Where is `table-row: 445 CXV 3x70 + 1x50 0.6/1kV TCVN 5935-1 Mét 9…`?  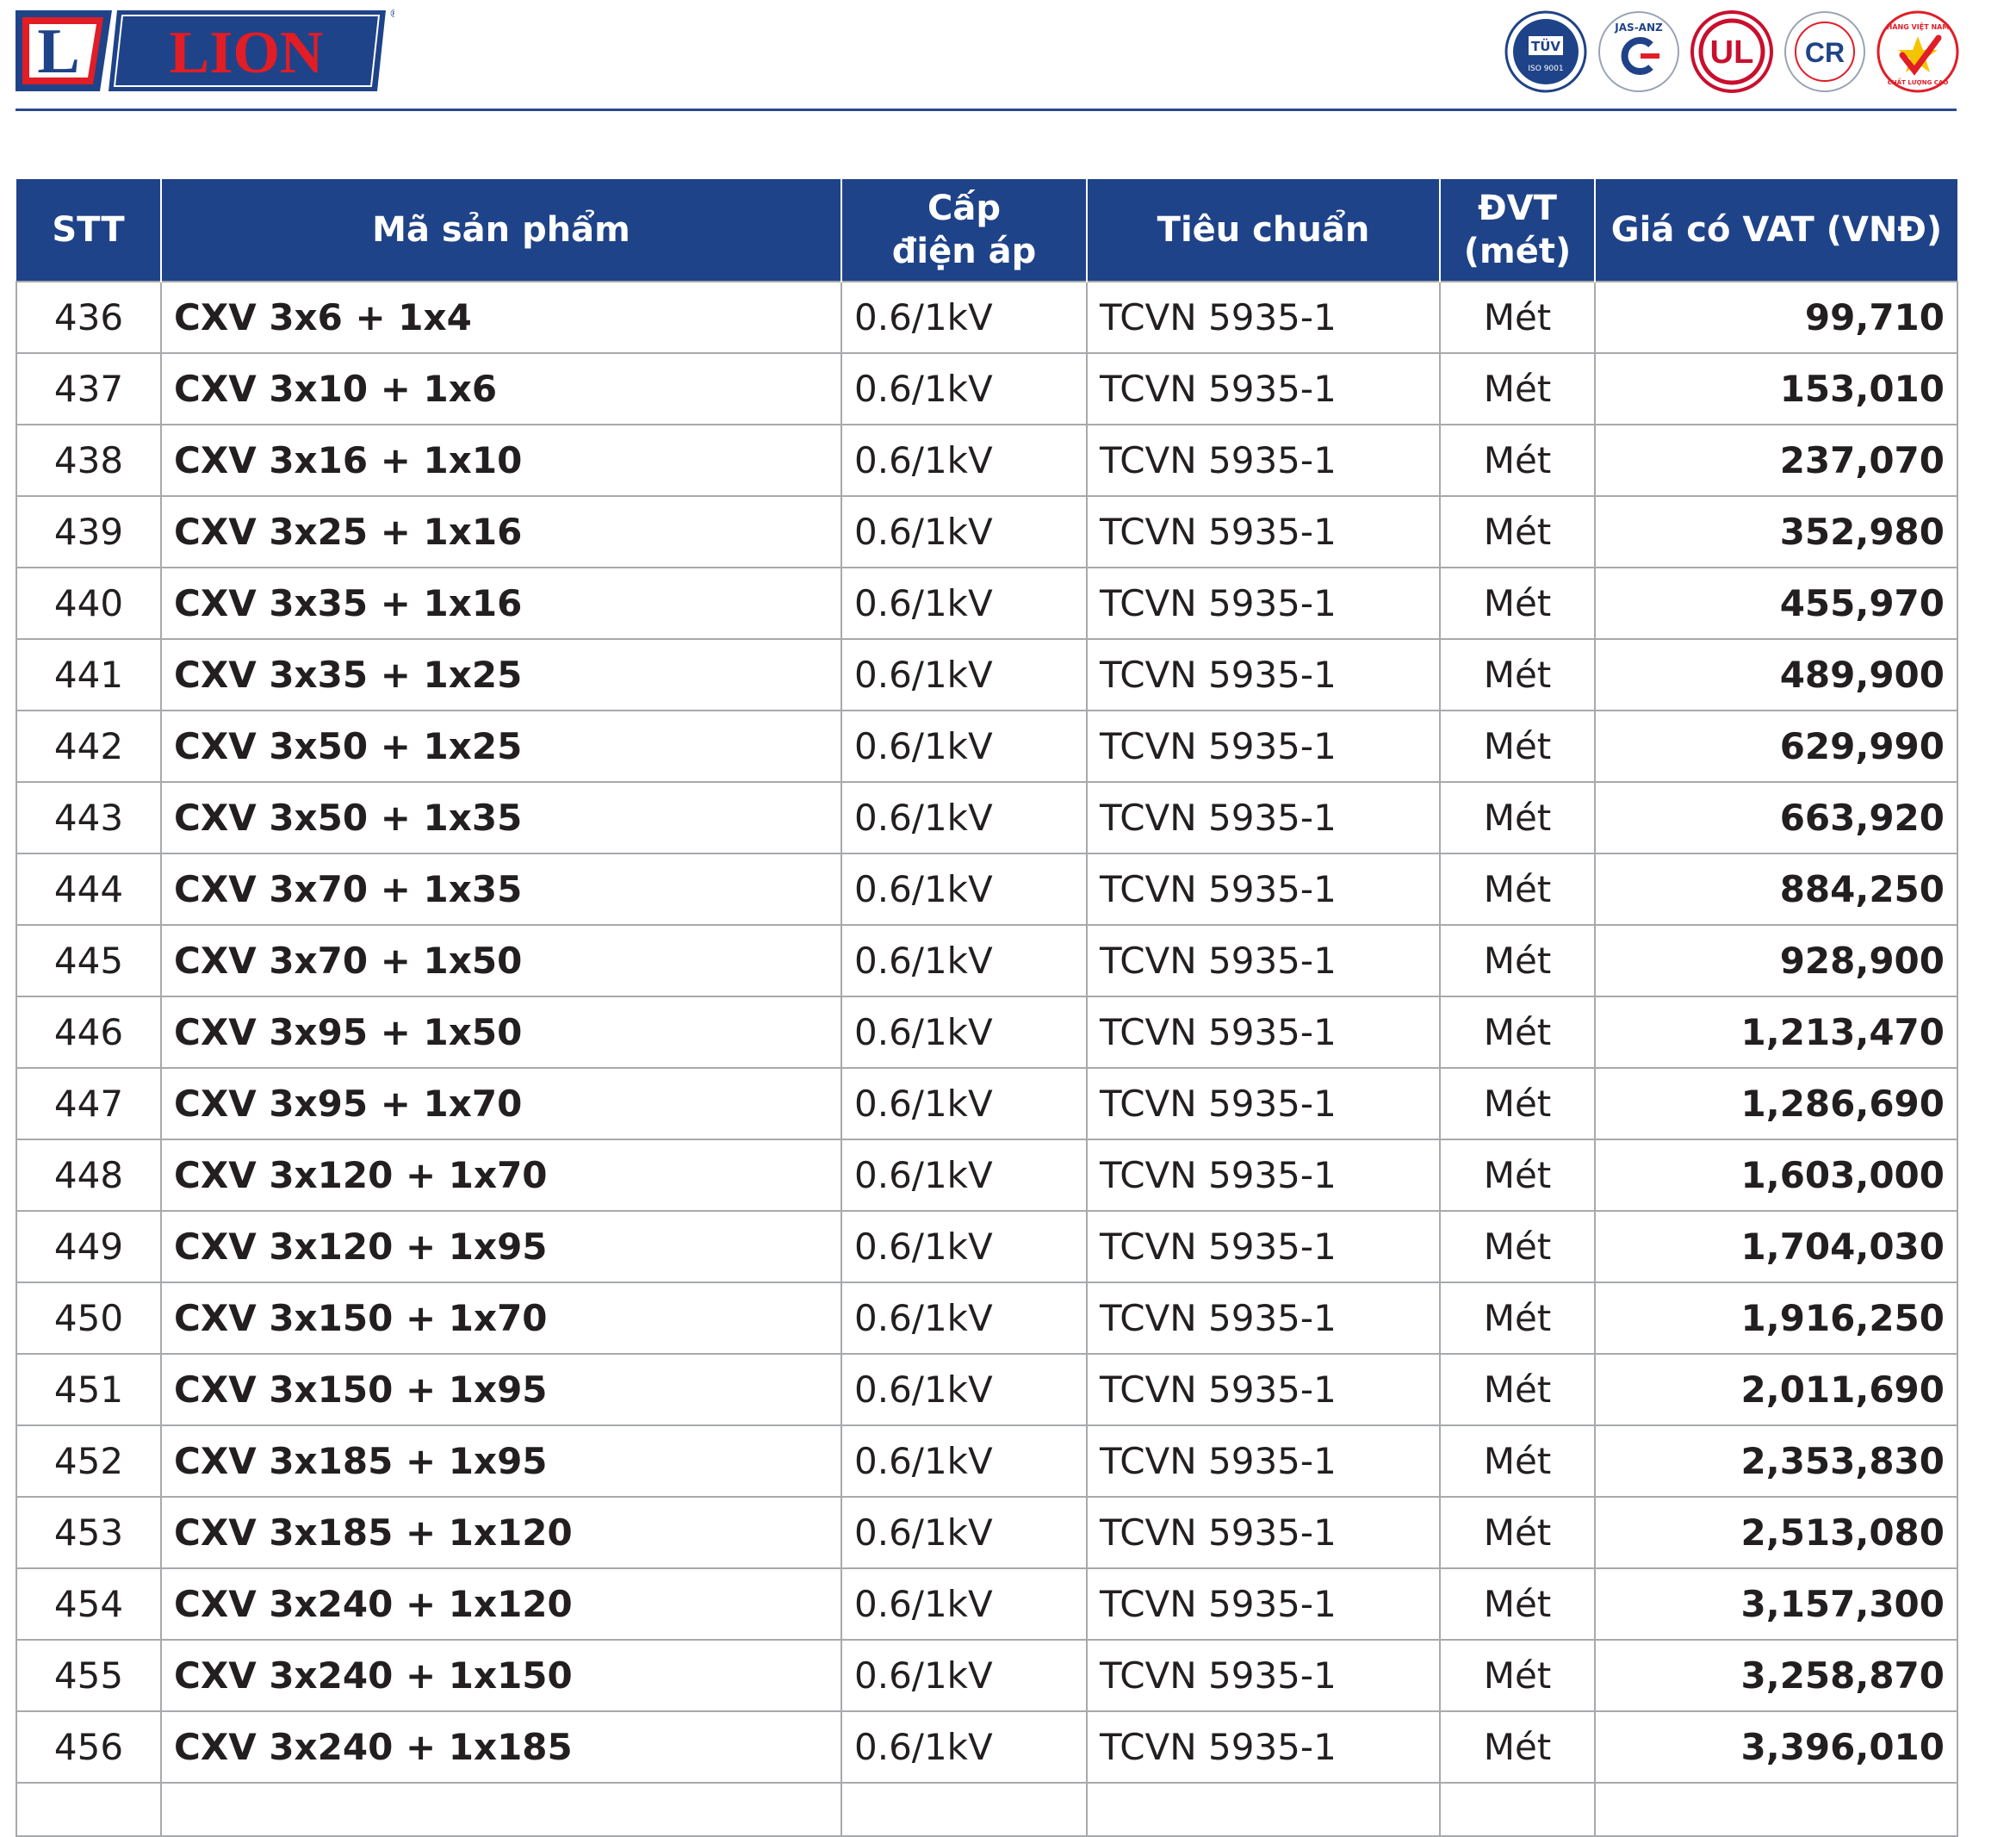 table-row: 445 CXV 3x70 + 1x50 0.6/1kV TCVN 5935-1 Mét 9… is located at coordinates (987, 961).